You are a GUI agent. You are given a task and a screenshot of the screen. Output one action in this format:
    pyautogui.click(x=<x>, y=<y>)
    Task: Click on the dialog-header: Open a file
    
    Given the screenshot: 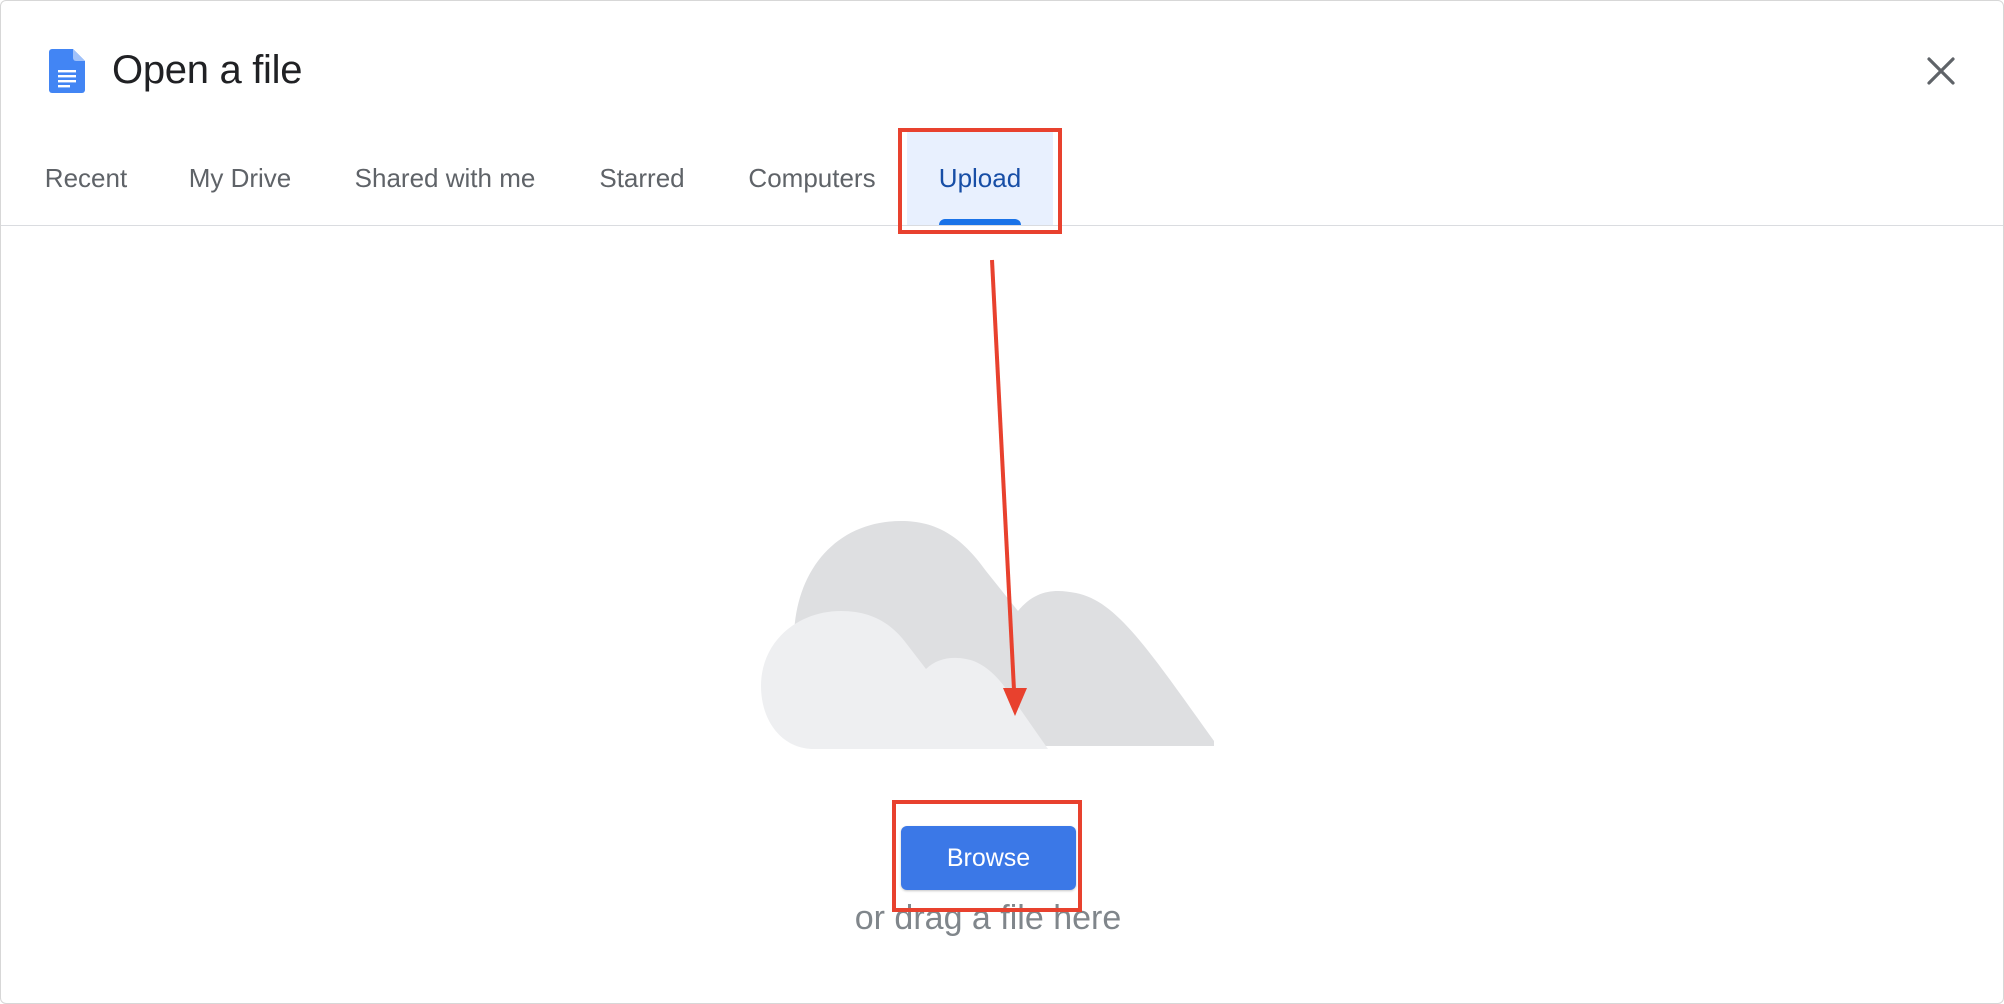 What is the action you would take?
    pyautogui.click(x=1002, y=66)
    